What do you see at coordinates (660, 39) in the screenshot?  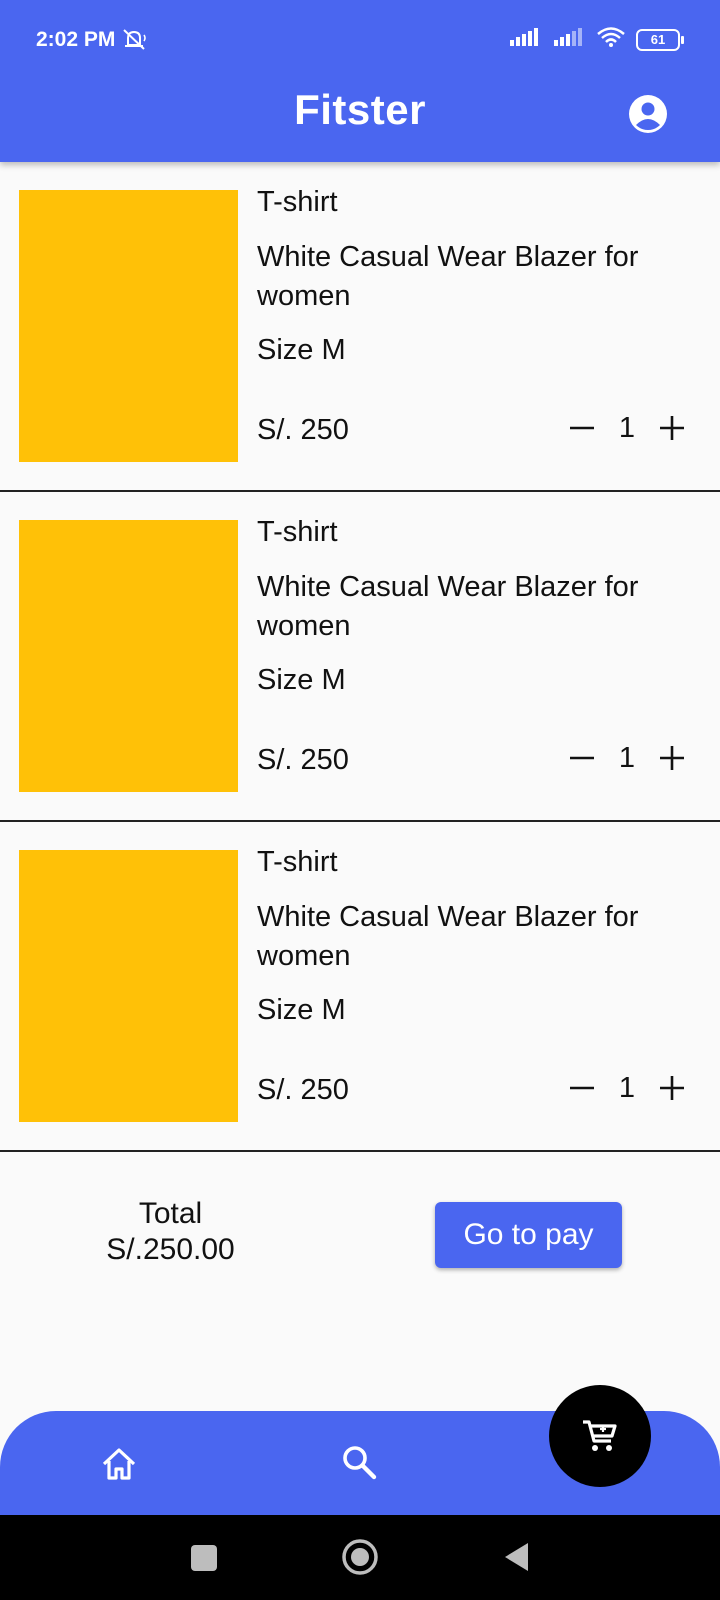 I see `battery-icon: 61` at bounding box center [660, 39].